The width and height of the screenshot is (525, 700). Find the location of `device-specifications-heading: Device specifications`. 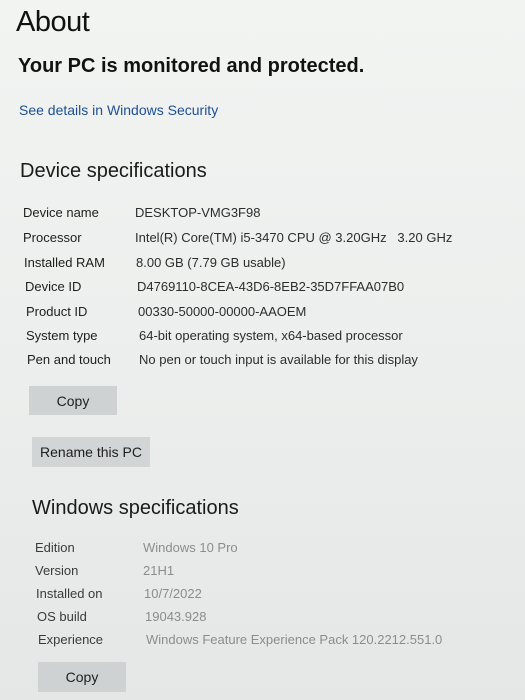

device-specifications-heading: Device specifications is located at coordinates (113, 171).